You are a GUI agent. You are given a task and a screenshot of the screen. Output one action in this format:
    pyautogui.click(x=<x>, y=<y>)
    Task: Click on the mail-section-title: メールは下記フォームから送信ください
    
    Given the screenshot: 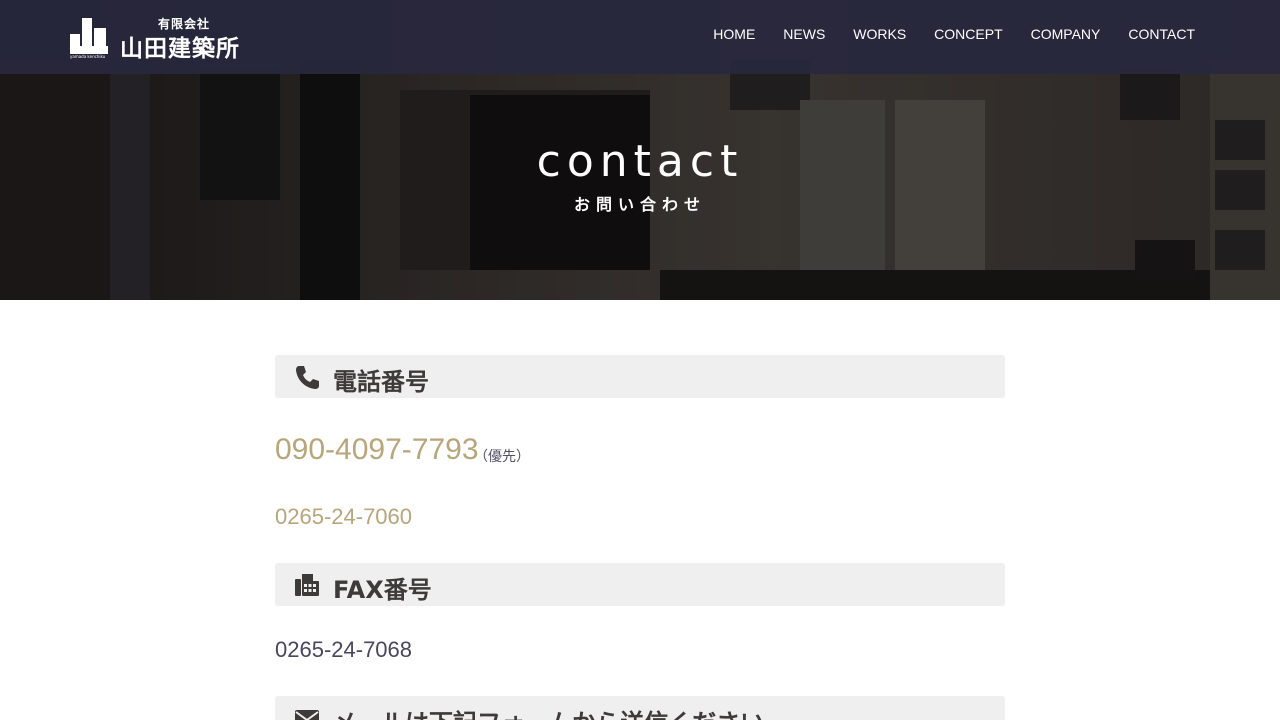 What is the action you would take?
    pyautogui.click(x=548, y=711)
    